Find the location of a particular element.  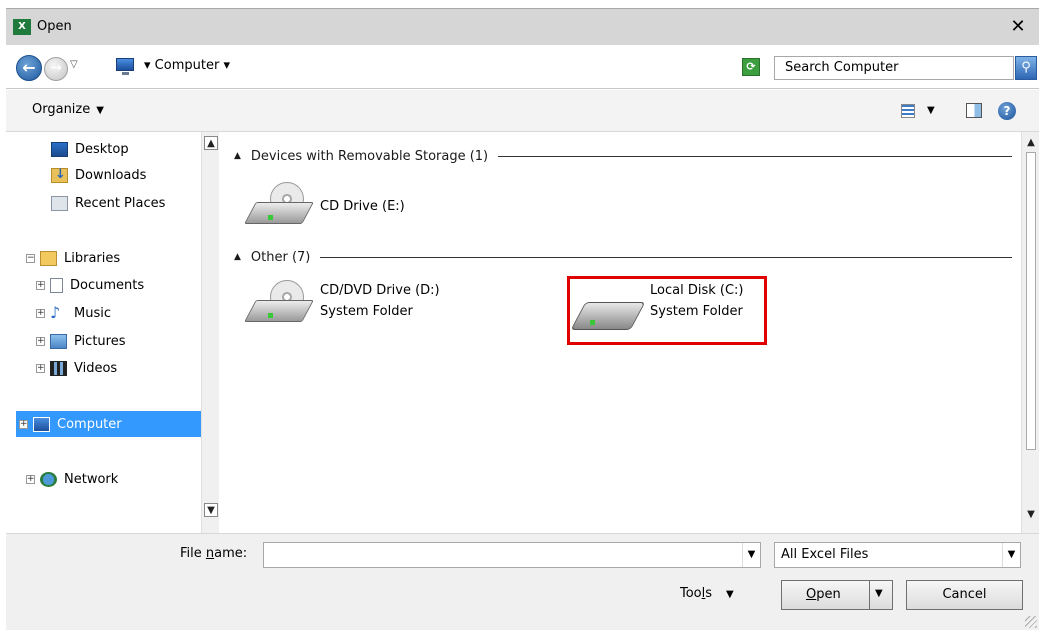

filename-label: File name: is located at coordinates (214, 553).